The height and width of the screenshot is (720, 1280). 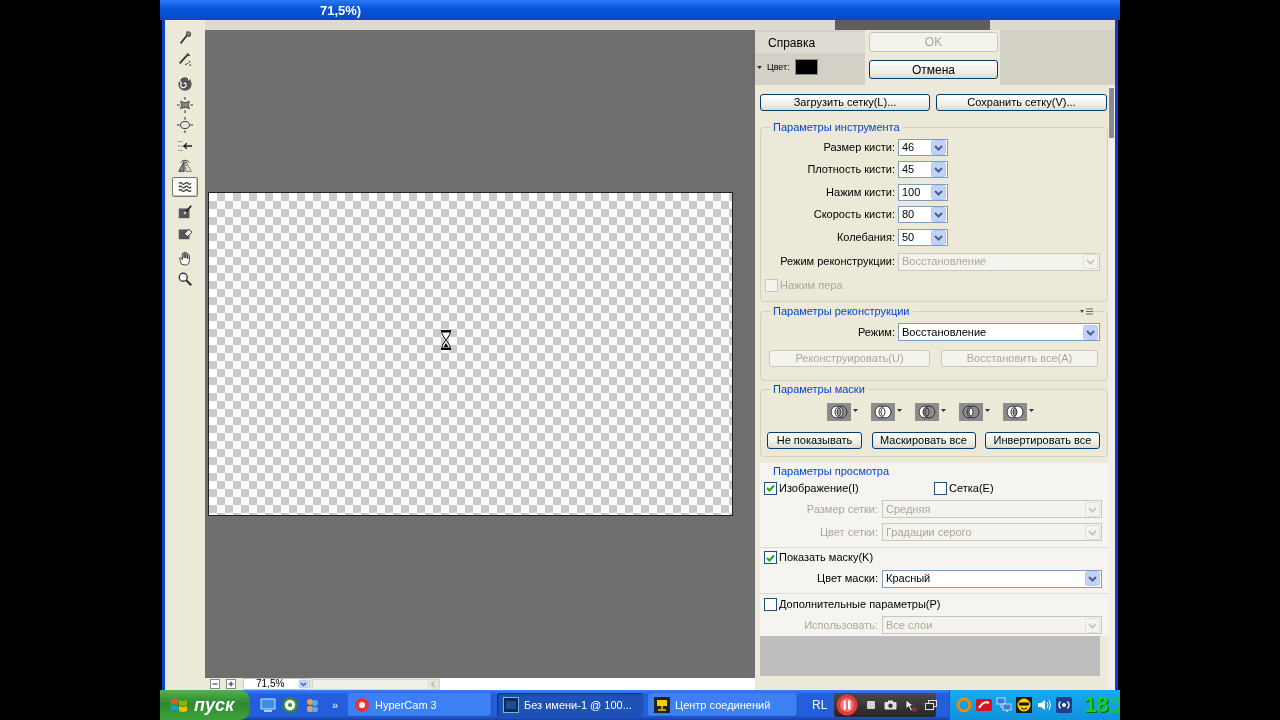 What do you see at coordinates (876, 332) in the screenshot?
I see `field-label: Режим:` at bounding box center [876, 332].